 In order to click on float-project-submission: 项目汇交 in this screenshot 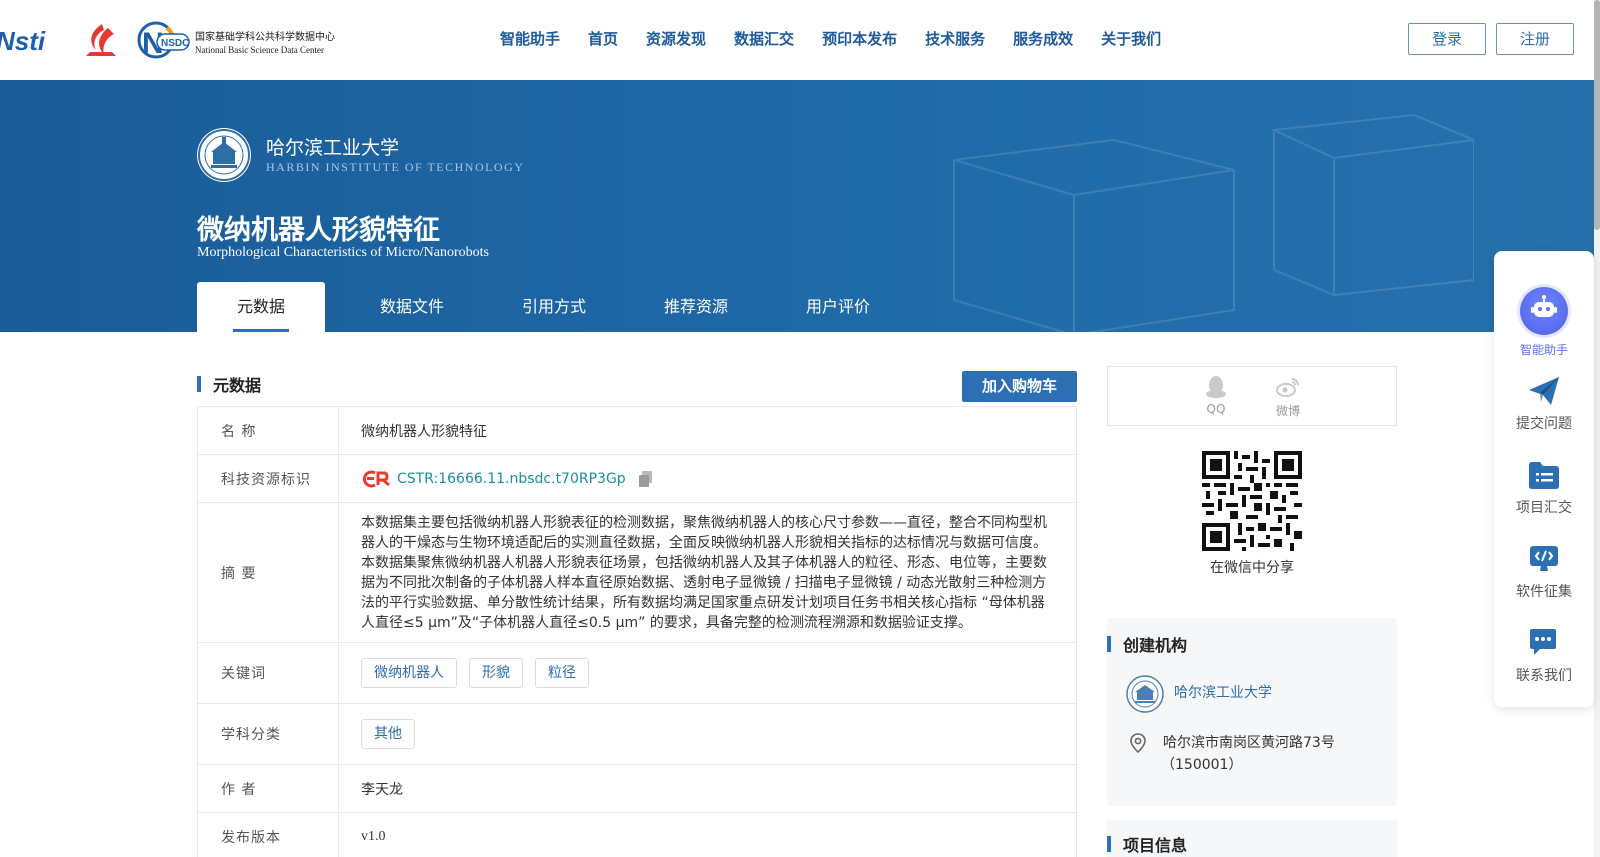, I will do `click(1544, 488)`.